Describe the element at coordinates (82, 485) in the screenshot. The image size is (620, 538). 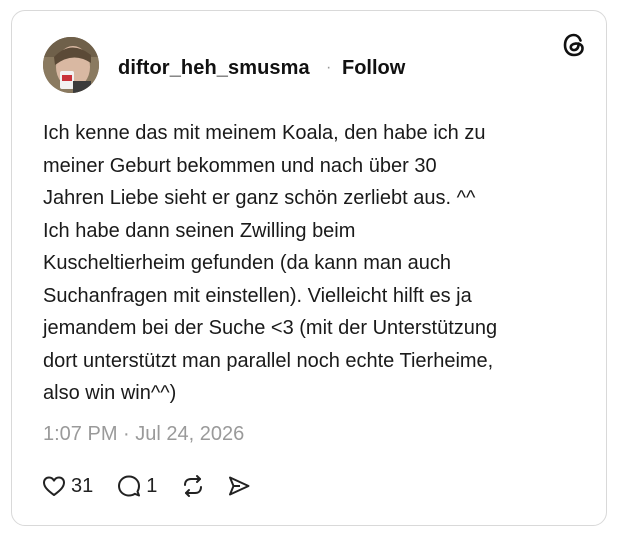
I see `like-count: 31` at that location.